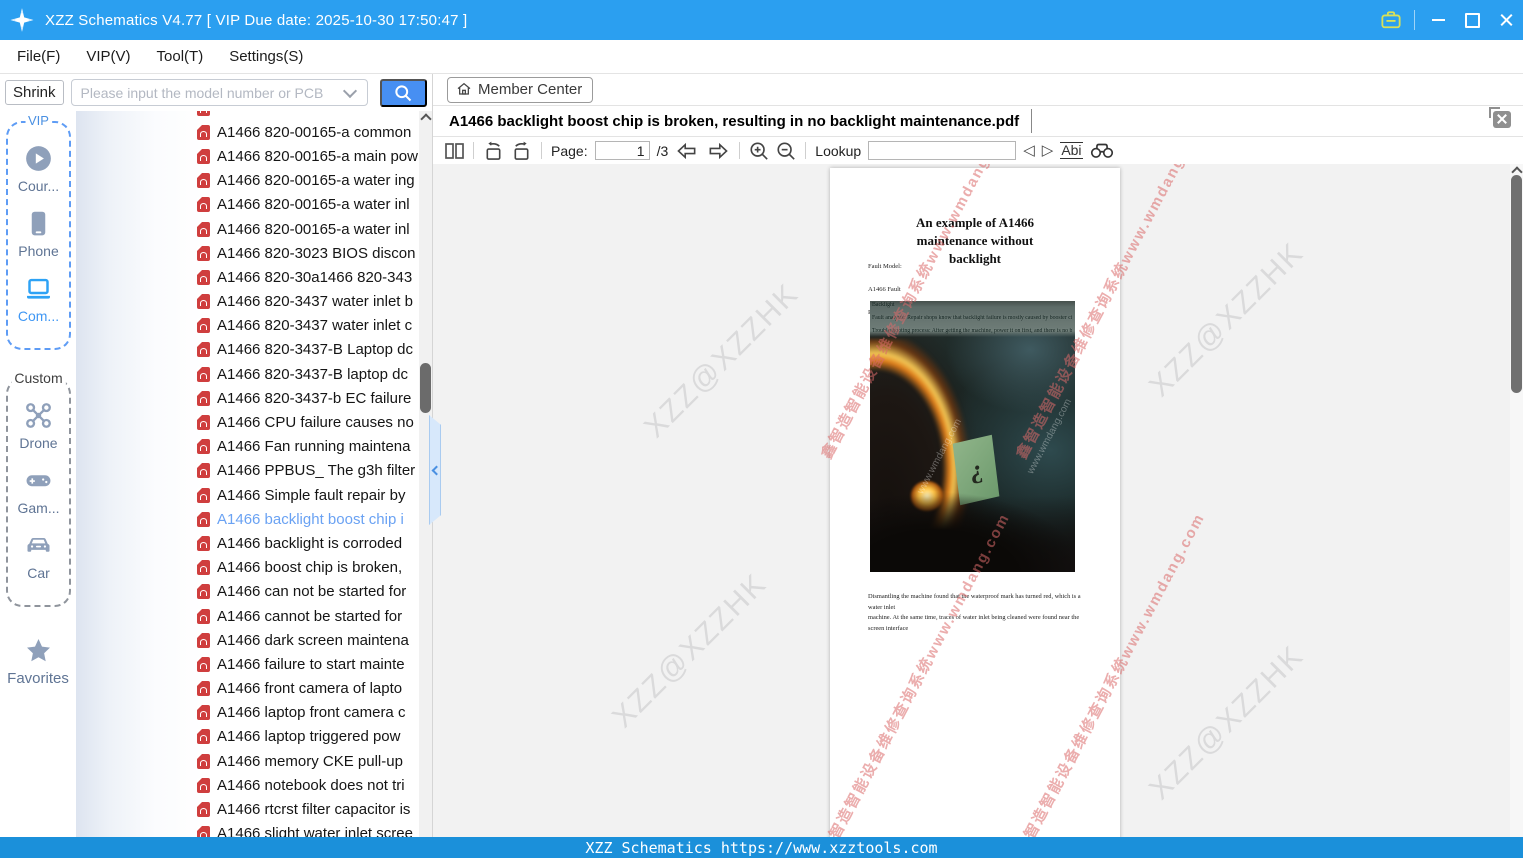 The height and width of the screenshot is (858, 1523). What do you see at coordinates (247, 829) in the screenshot?
I see `list-item: A1466 slight water inlet scree` at bounding box center [247, 829].